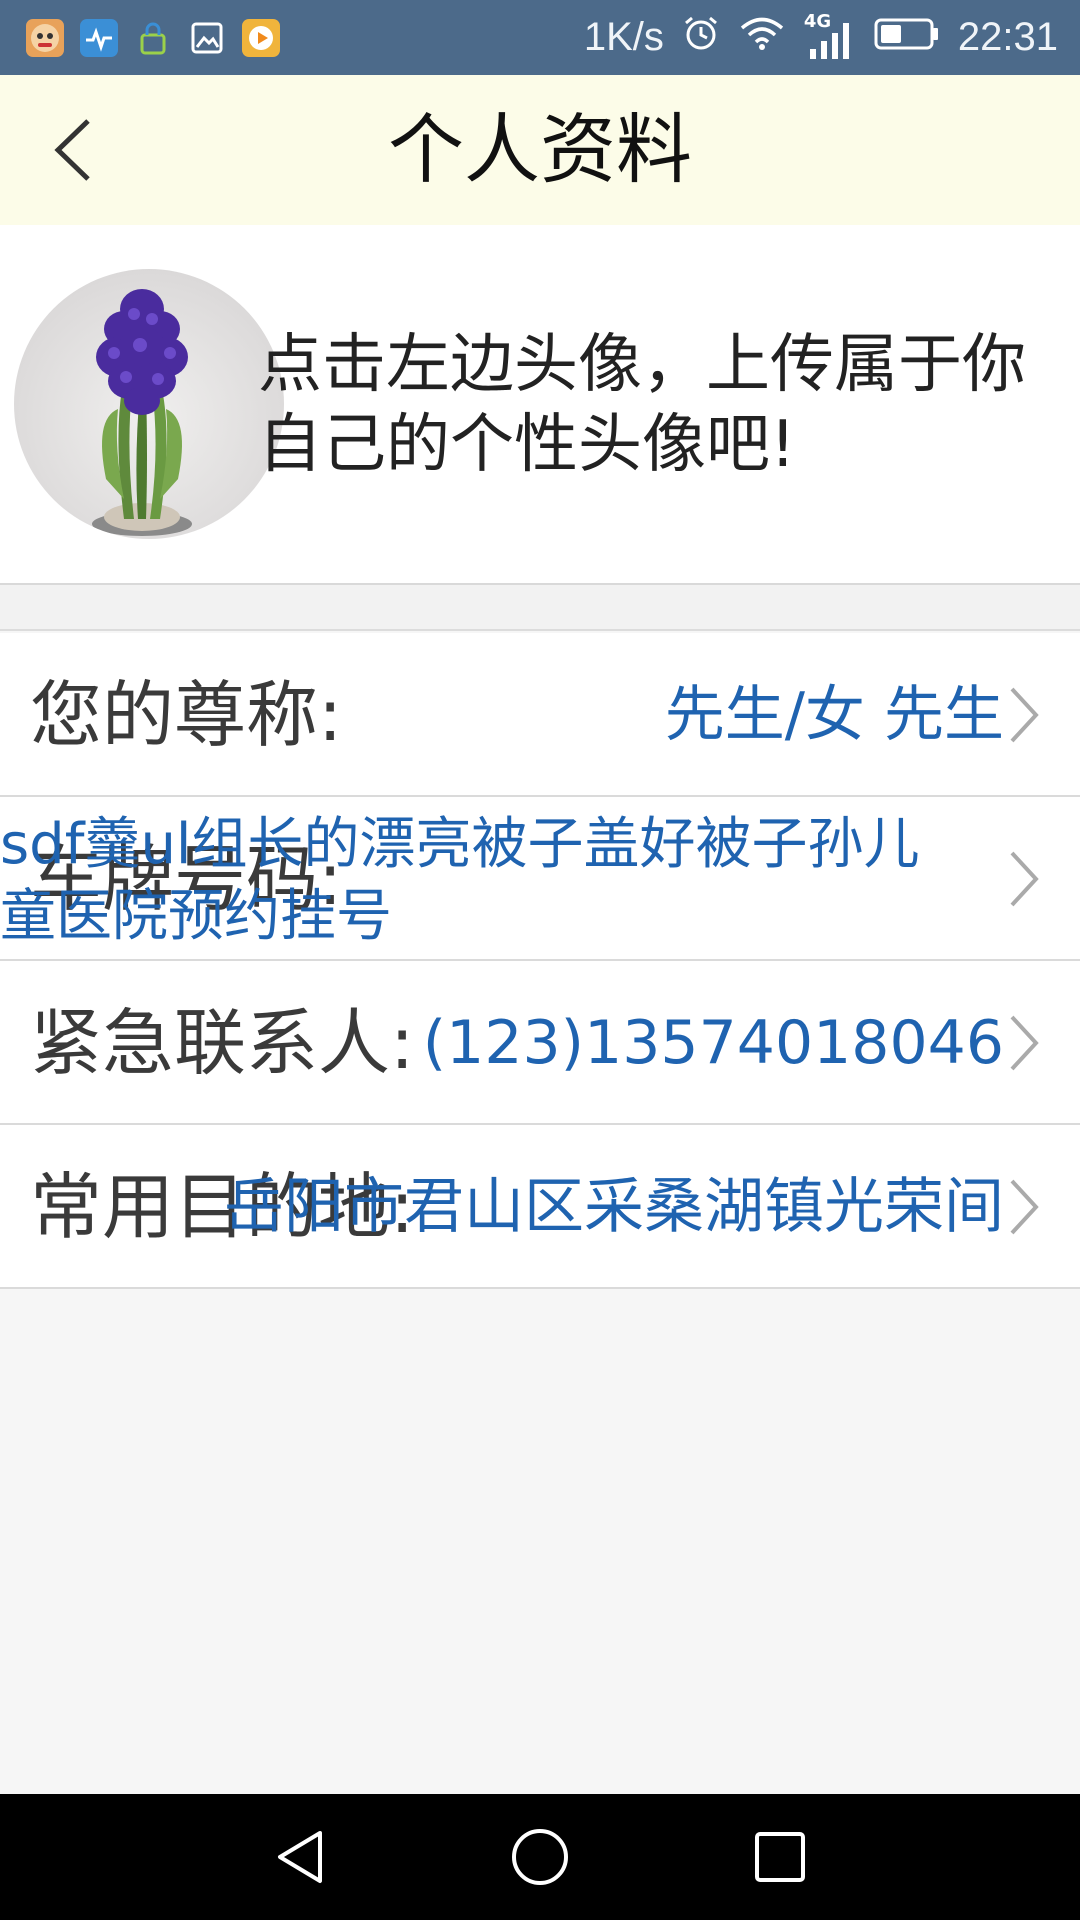 The image size is (1080, 1920). I want to click on row-emergency-contact: 紧急联系人: (123)13574018046, so click(540, 1043).